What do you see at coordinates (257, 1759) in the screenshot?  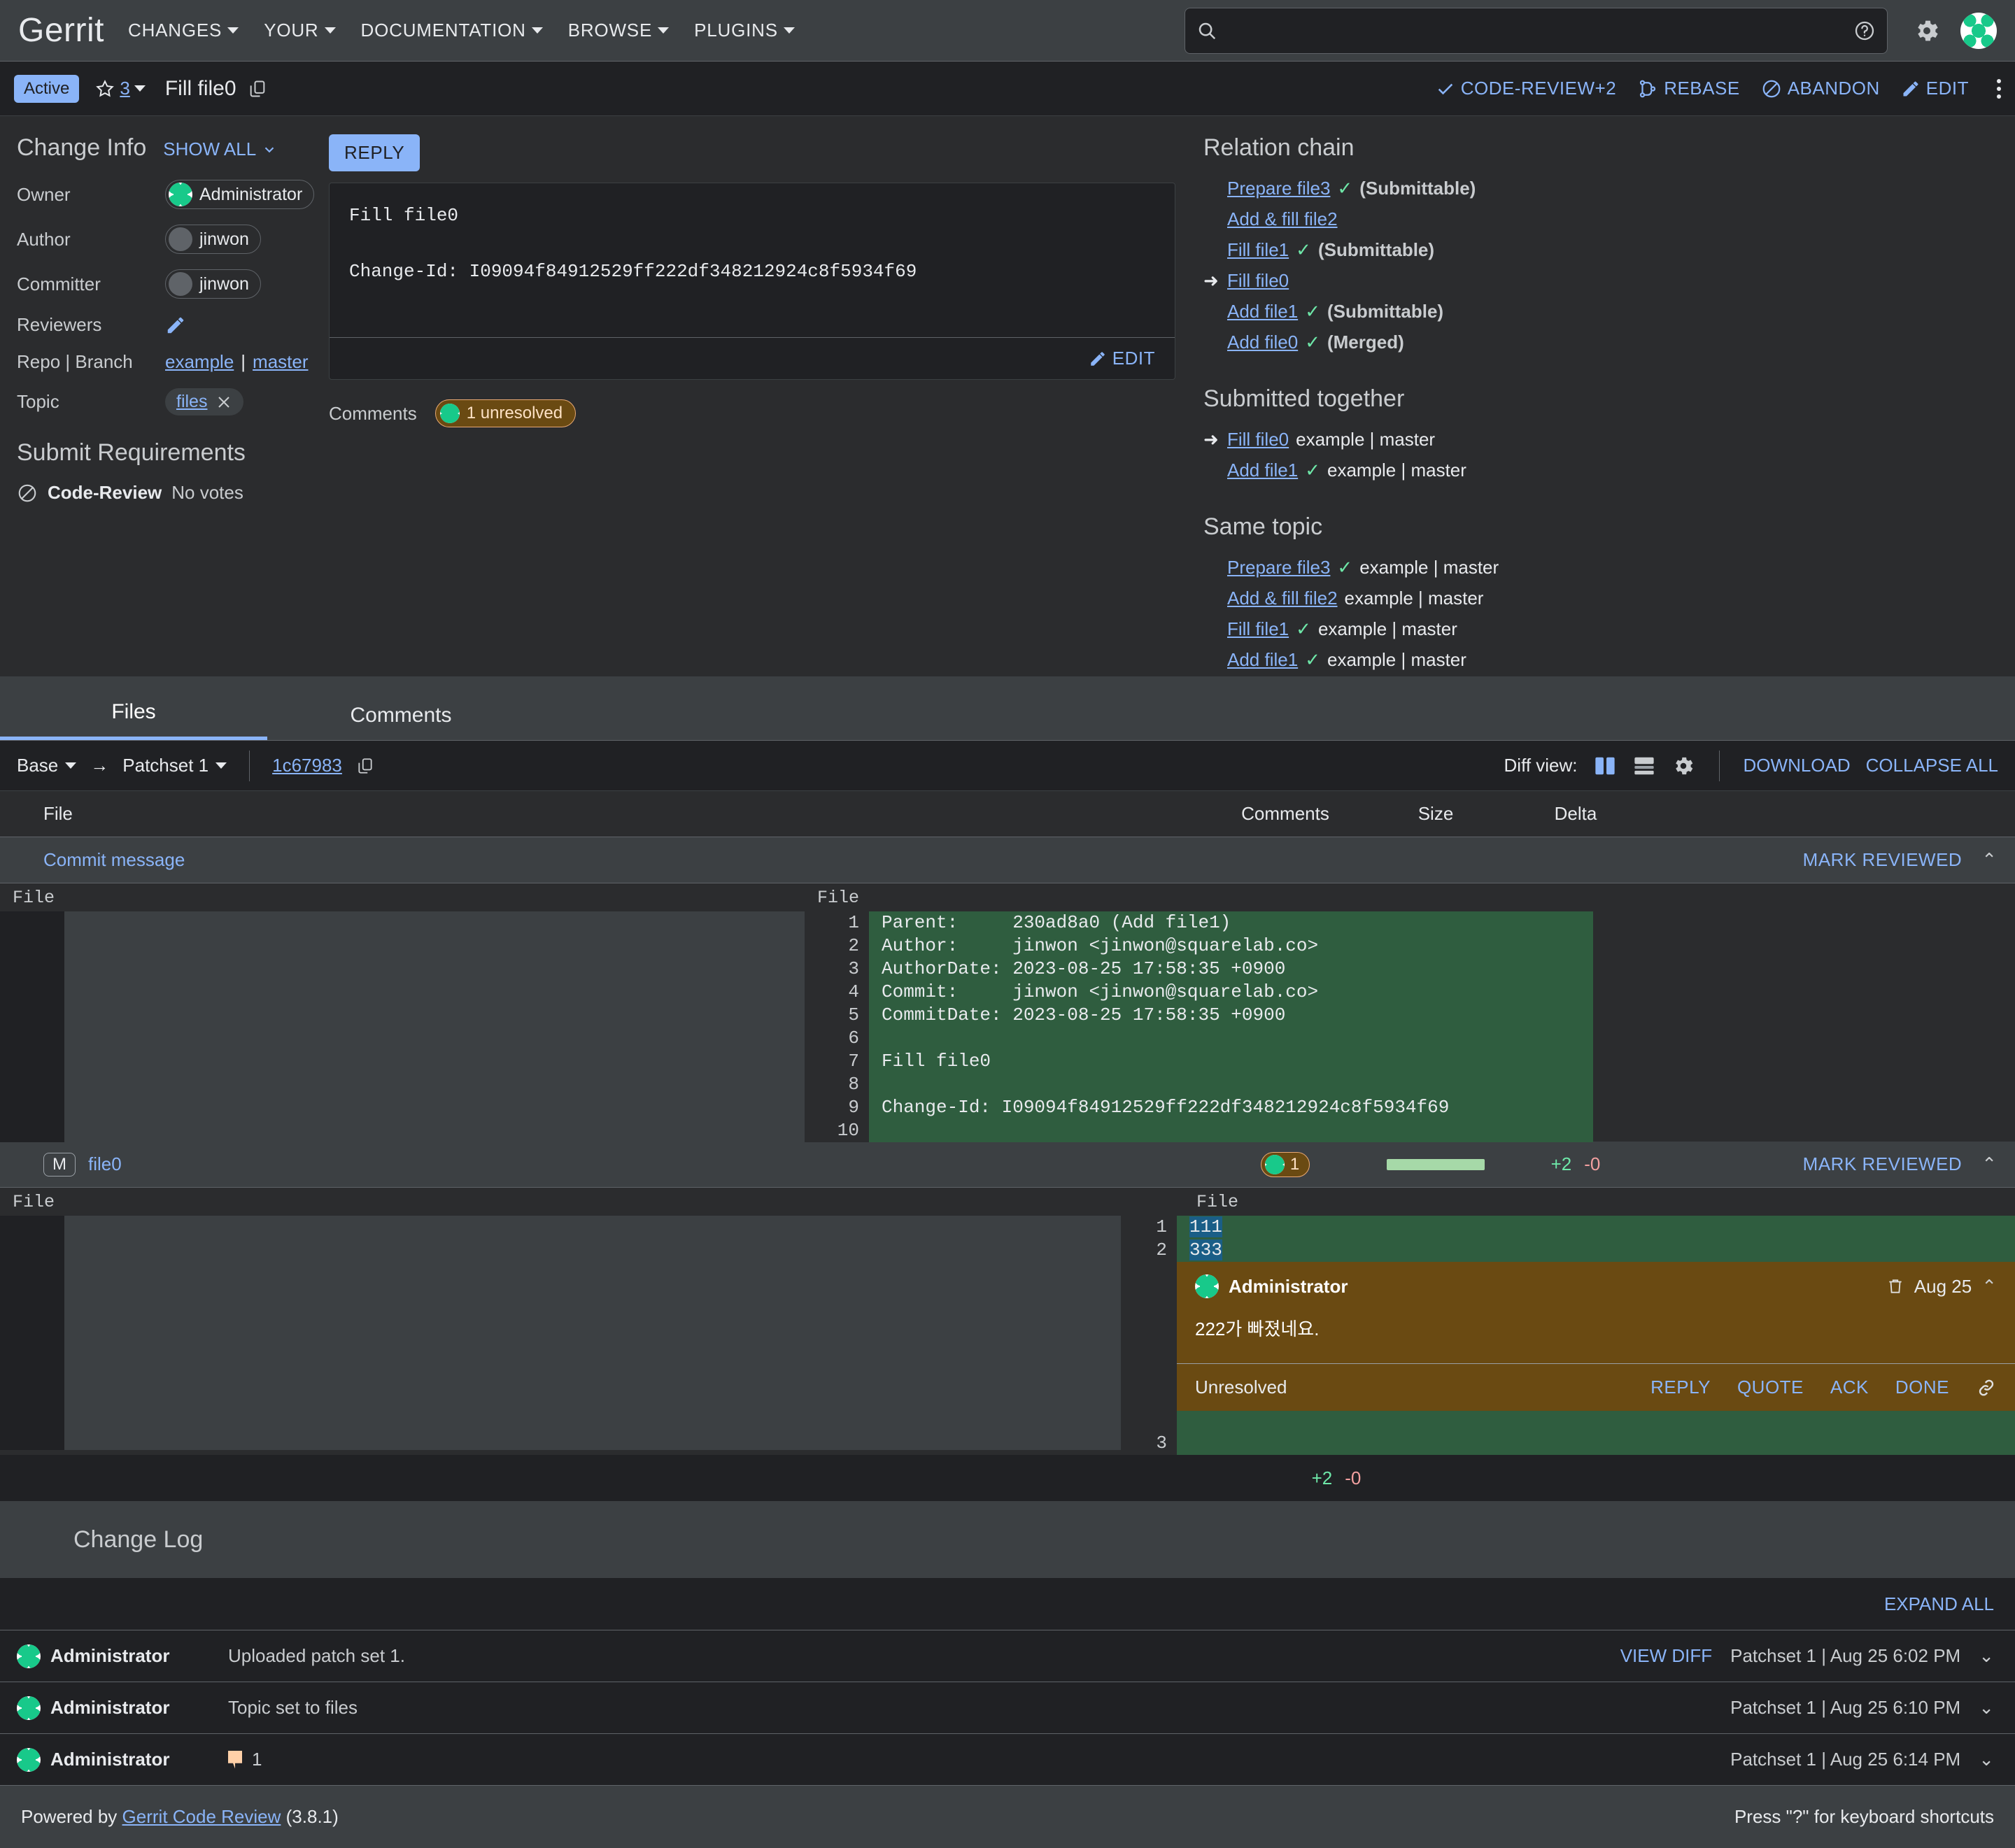 I see `log-comment-count: 1` at bounding box center [257, 1759].